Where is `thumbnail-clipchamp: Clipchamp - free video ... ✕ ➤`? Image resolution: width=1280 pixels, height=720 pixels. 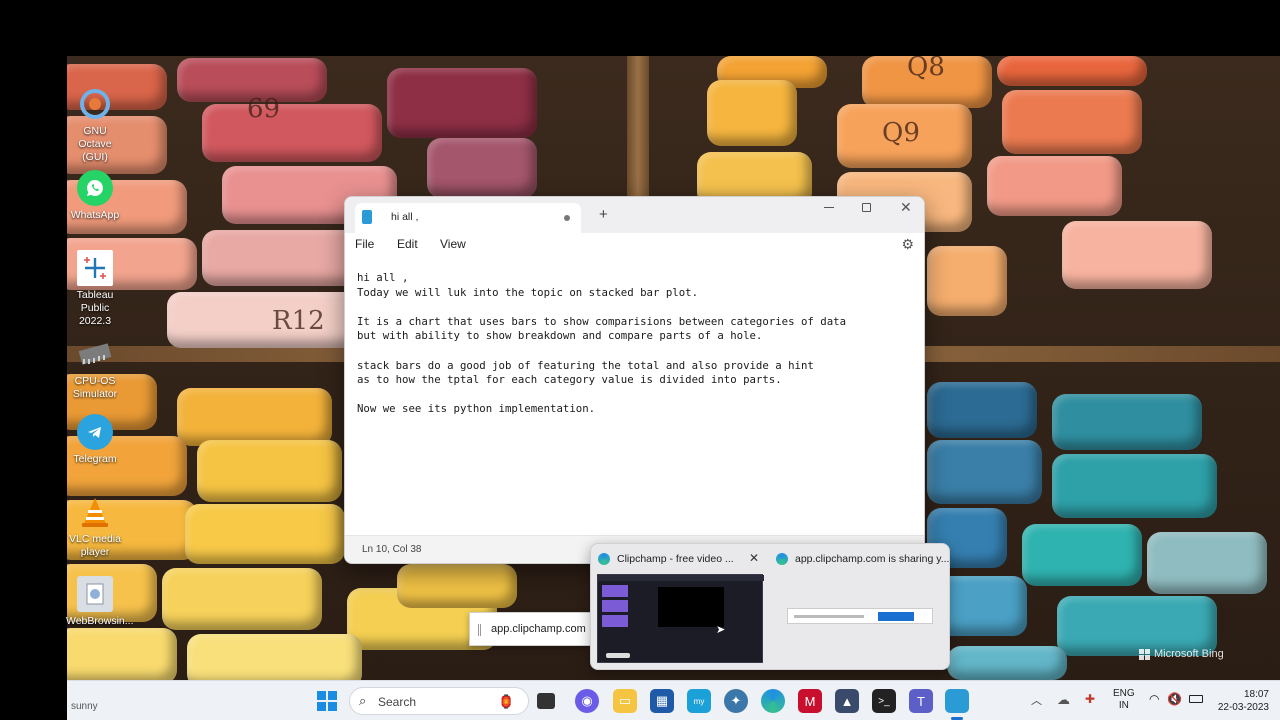 thumbnail-clipchamp: Clipchamp - free video ... ✕ ➤ is located at coordinates (681, 608).